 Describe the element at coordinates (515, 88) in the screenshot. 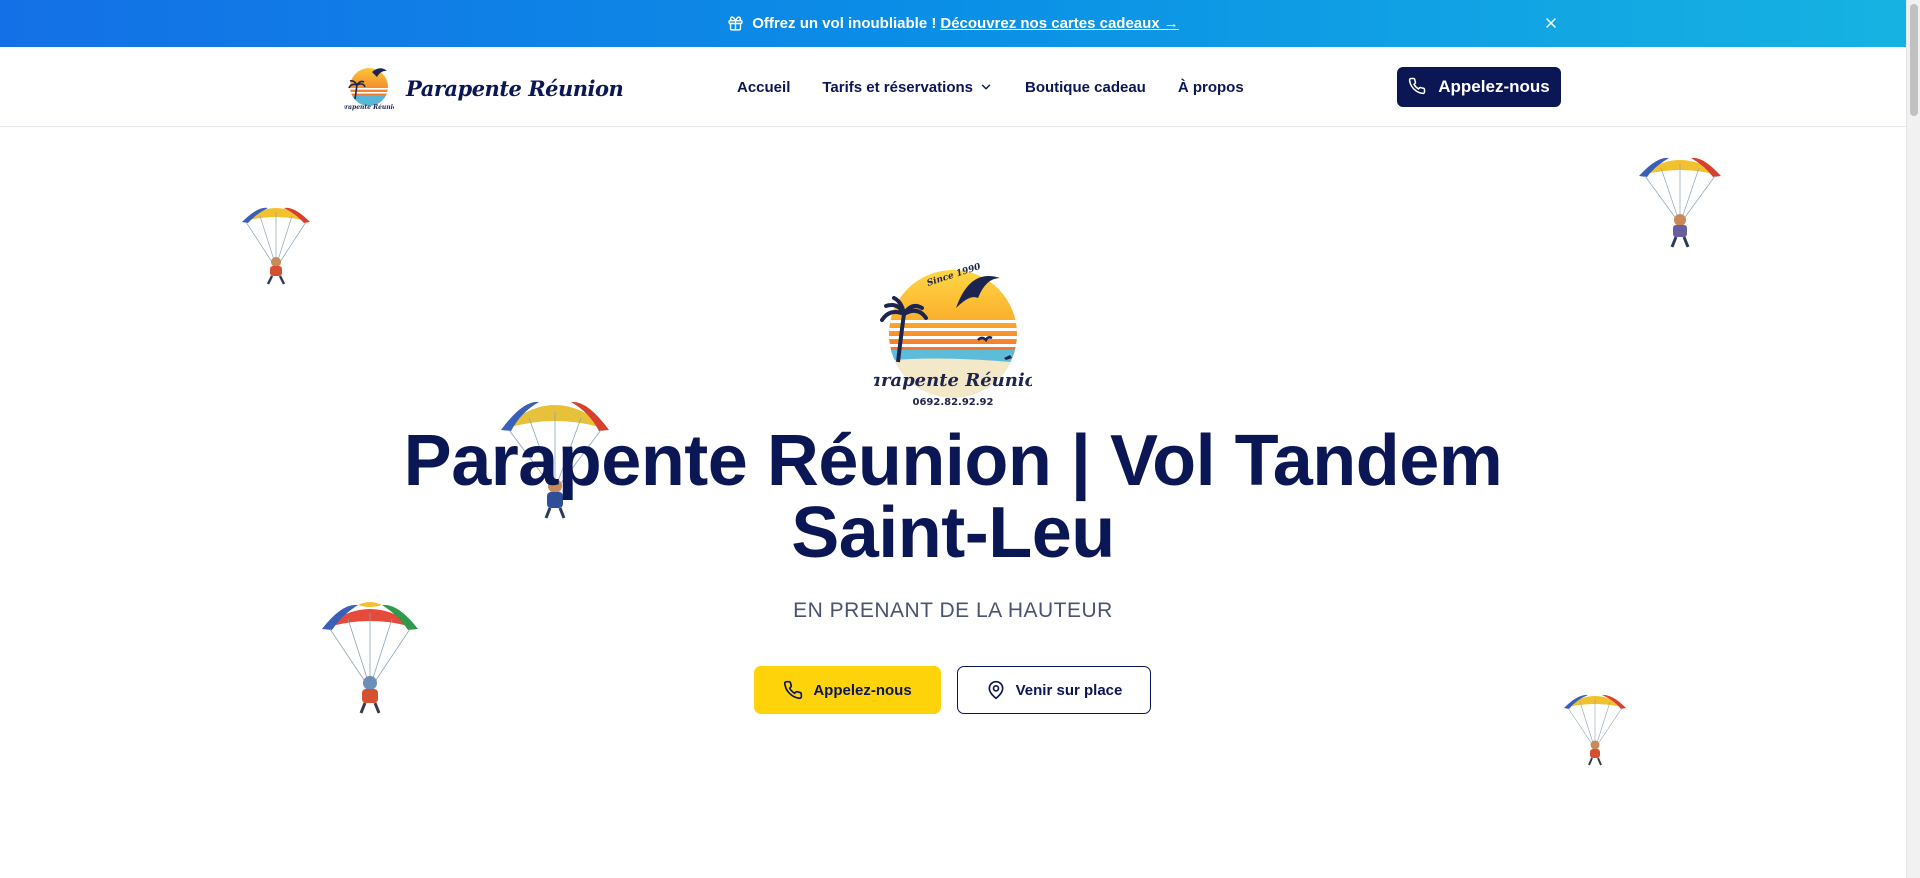

I see `brand-name: Parapente Réunion` at that location.